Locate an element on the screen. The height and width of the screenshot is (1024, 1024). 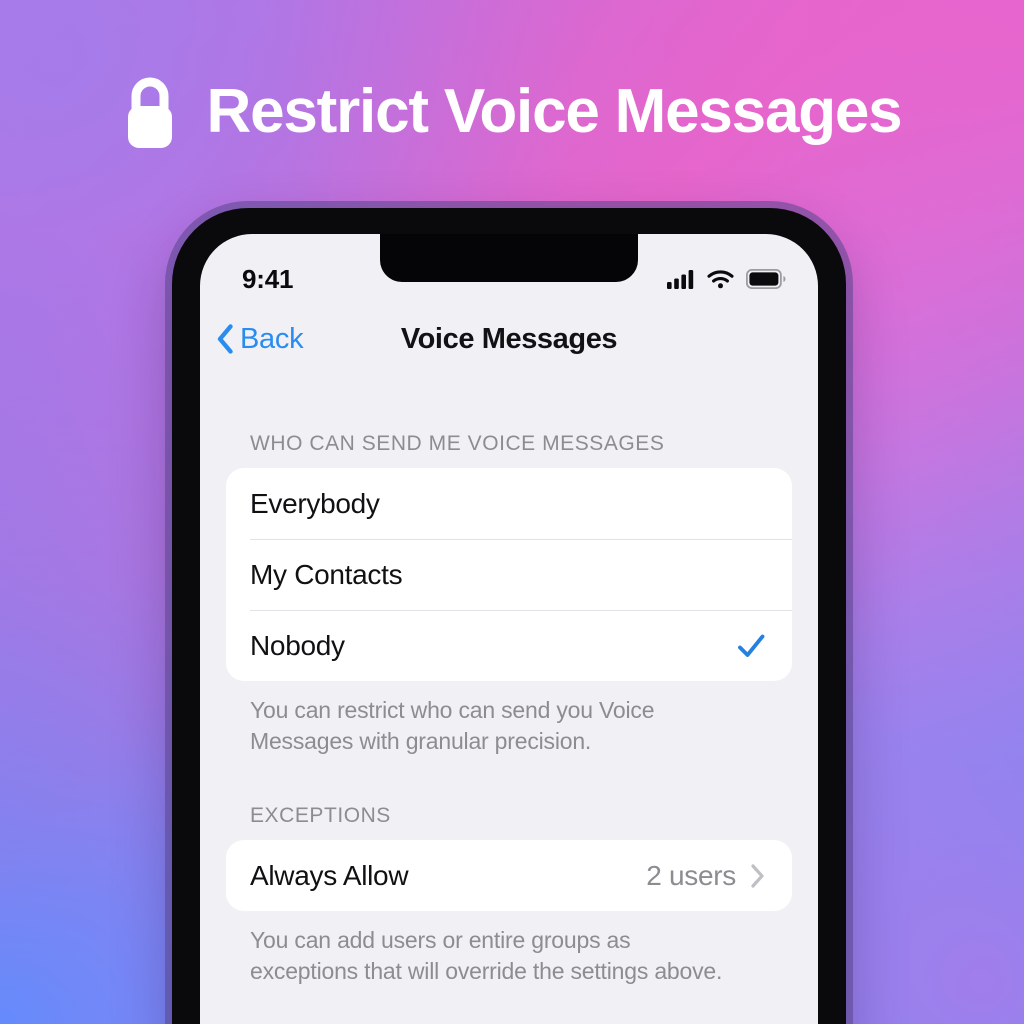
wifi-icon is located at coordinates (720, 279).